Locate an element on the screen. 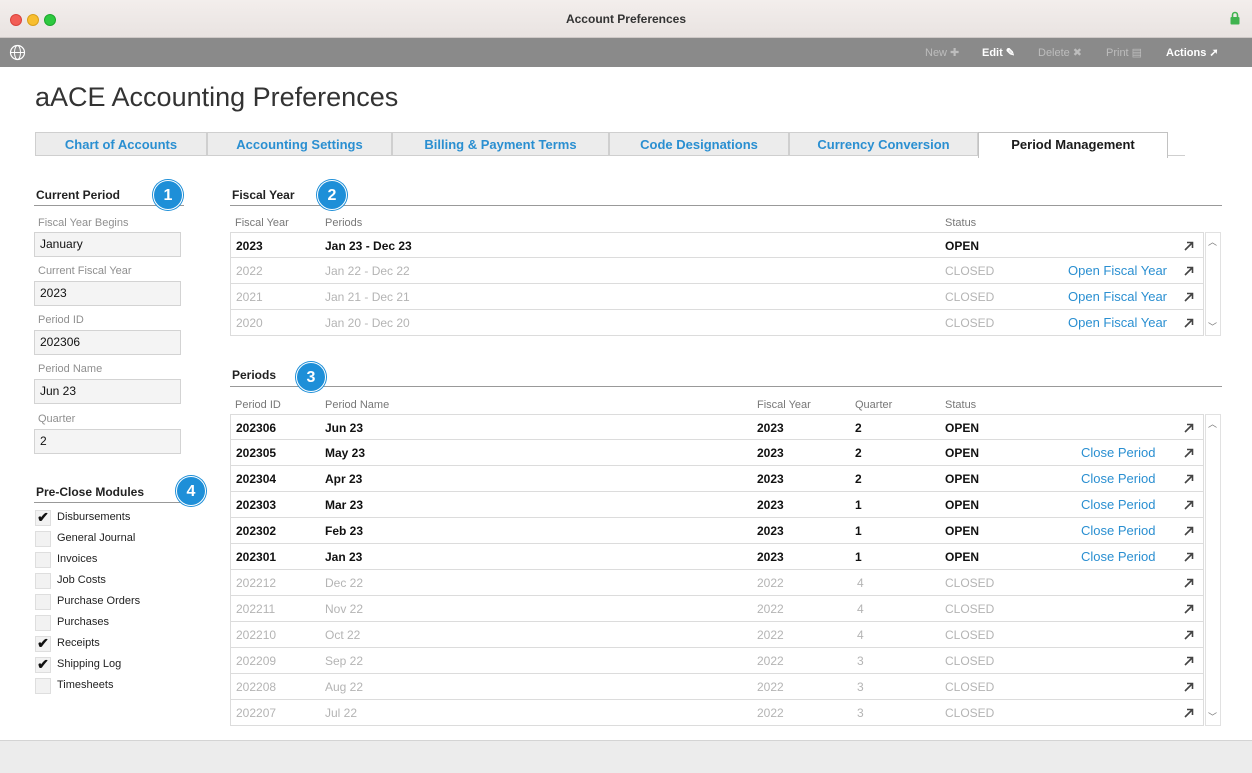 The image size is (1252, 773). print-label: Print is located at coordinates (1117, 53).